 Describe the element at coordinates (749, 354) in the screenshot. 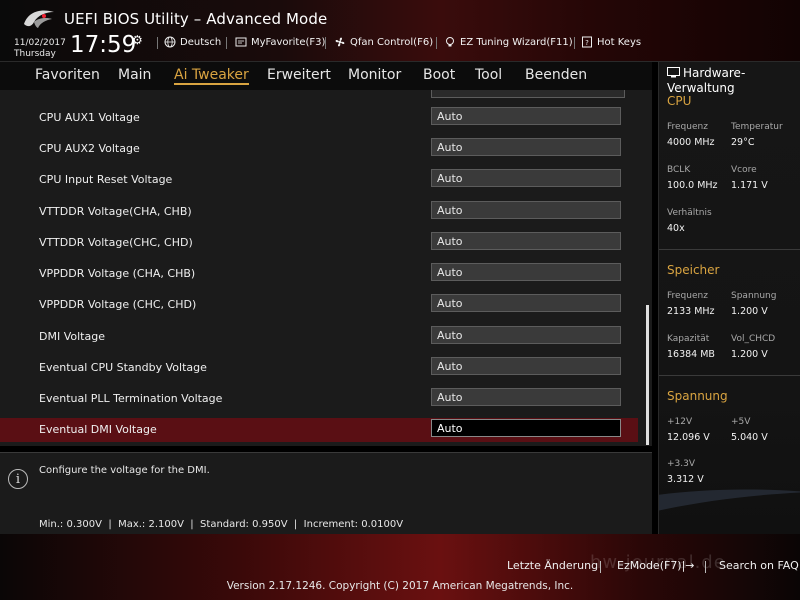

I see `speicher-vol-chcd-value: 1.200 V` at that location.